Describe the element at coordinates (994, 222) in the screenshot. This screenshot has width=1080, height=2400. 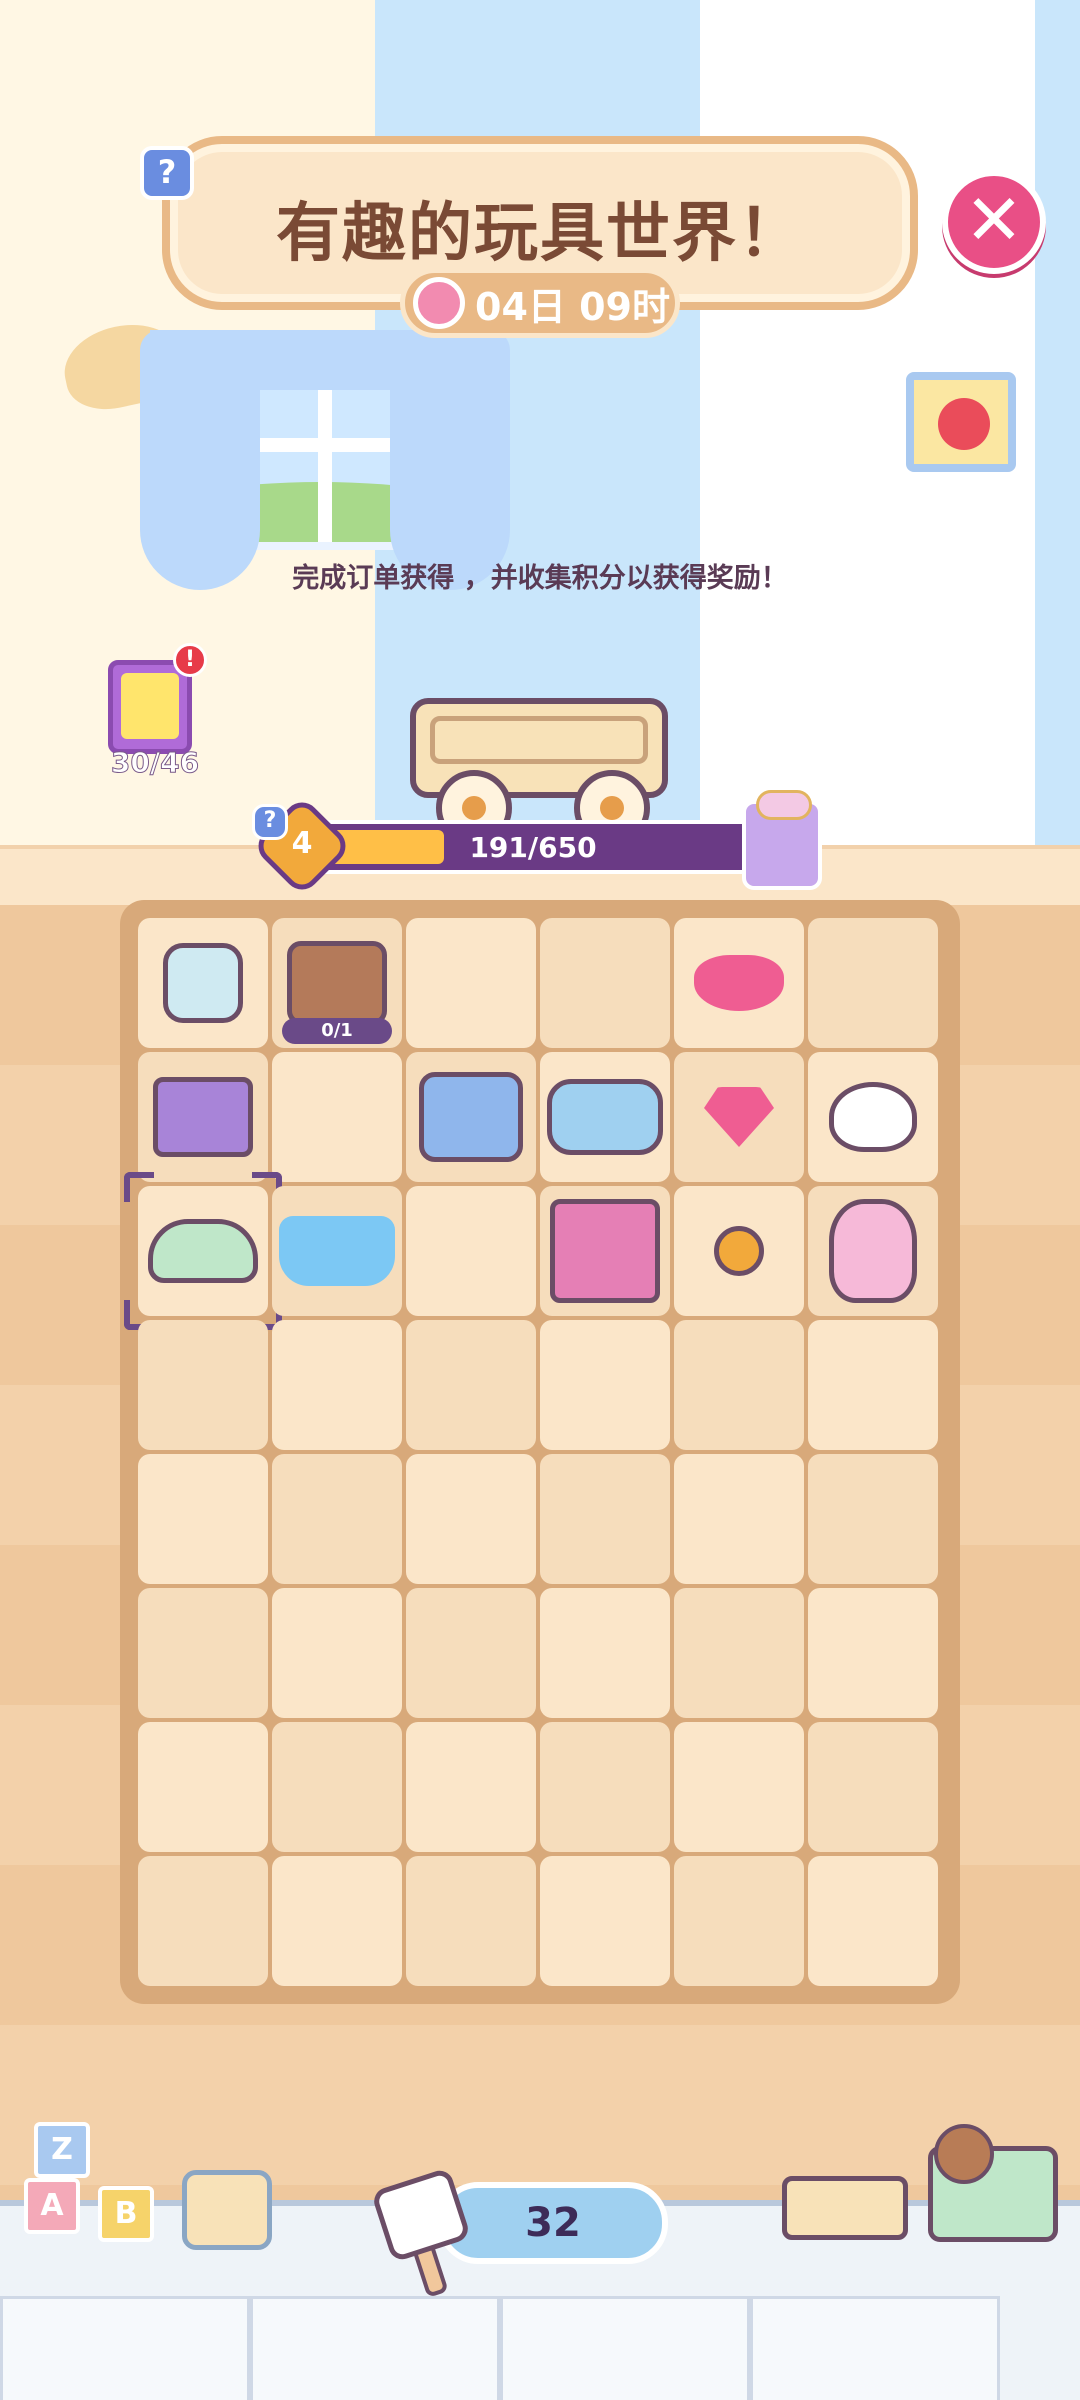
I see `close-button: ✕` at that location.